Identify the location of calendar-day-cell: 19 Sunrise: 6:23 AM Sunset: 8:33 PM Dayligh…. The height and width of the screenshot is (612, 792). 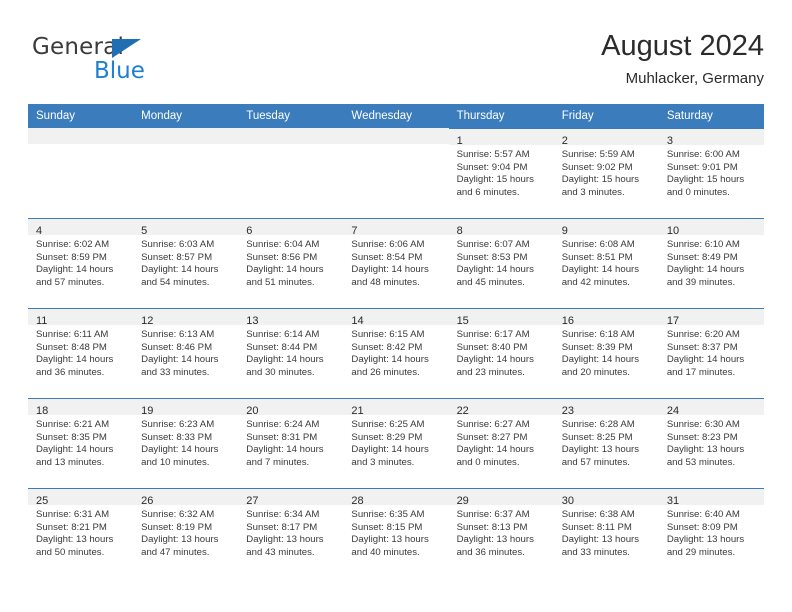
(186, 443).